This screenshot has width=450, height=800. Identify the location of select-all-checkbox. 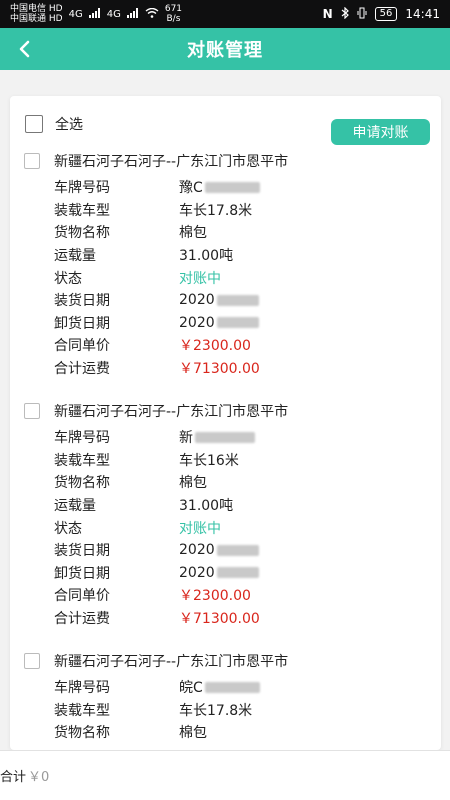
(34, 124).